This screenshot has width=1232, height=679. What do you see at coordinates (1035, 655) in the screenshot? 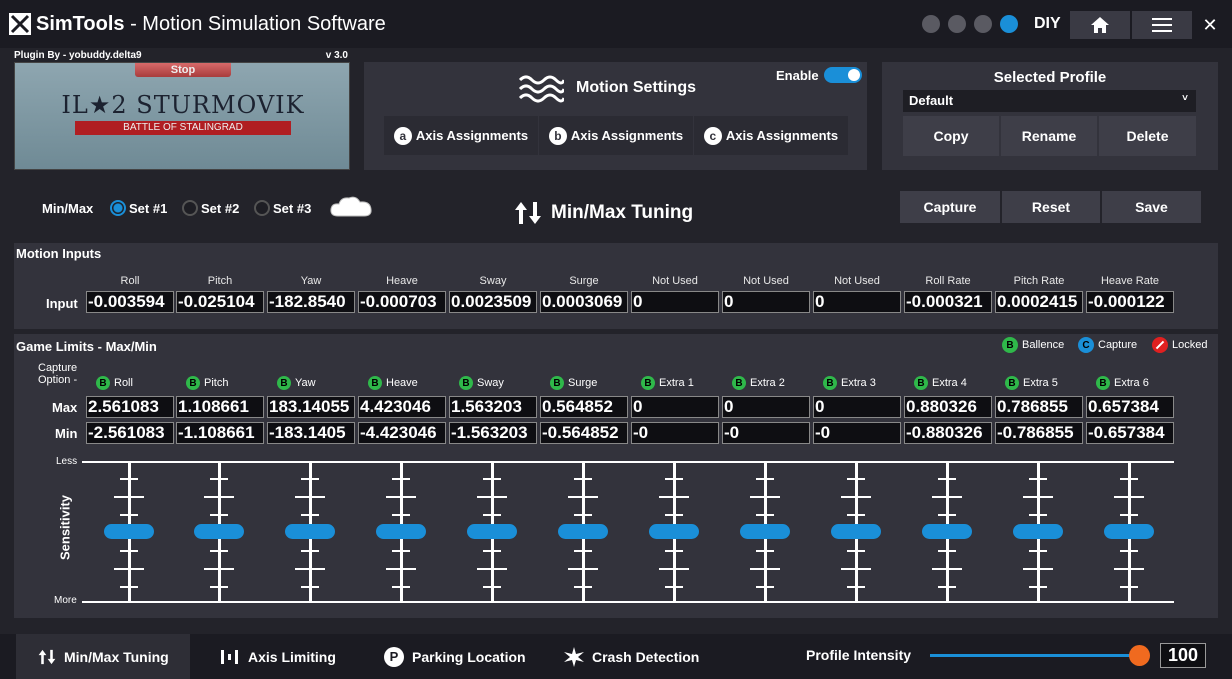
I see `intensity-slider-track` at bounding box center [1035, 655].